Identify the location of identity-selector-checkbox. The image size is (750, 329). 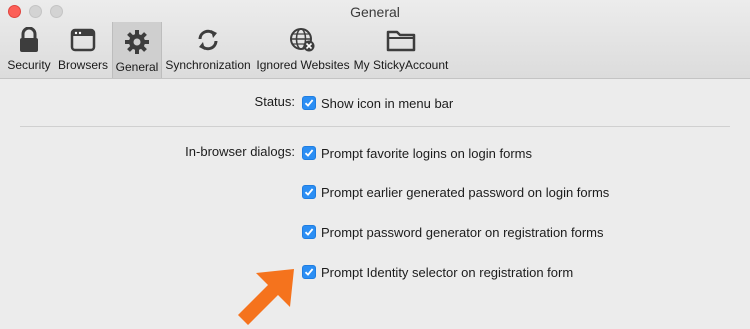
(309, 272).